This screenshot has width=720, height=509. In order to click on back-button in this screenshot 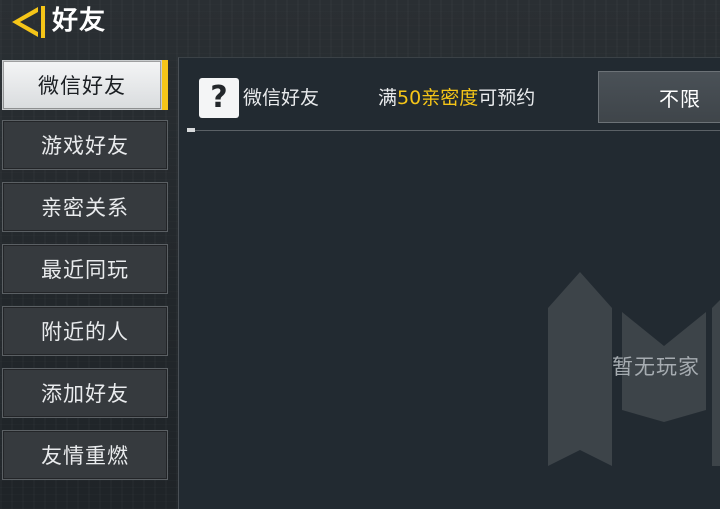, I will do `click(28, 22)`.